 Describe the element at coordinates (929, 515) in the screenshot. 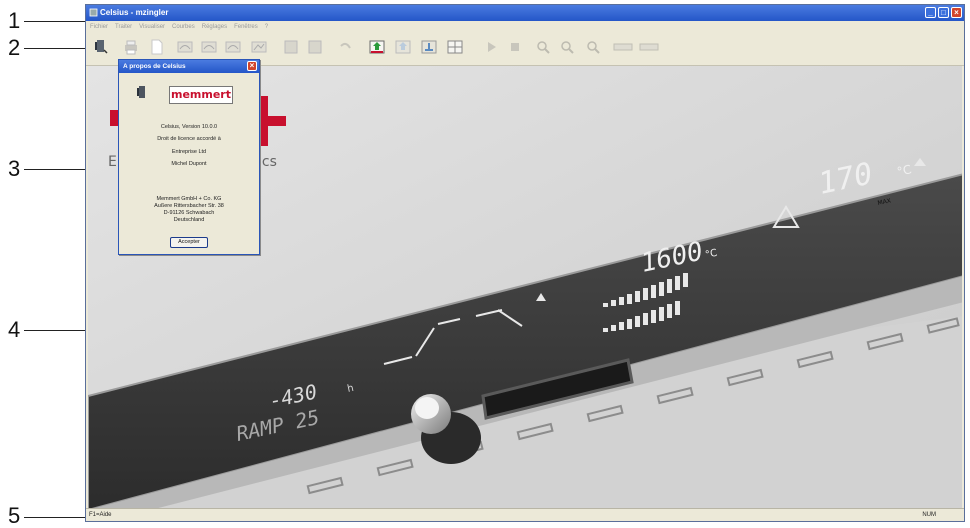

I see `status-num: NUM` at that location.